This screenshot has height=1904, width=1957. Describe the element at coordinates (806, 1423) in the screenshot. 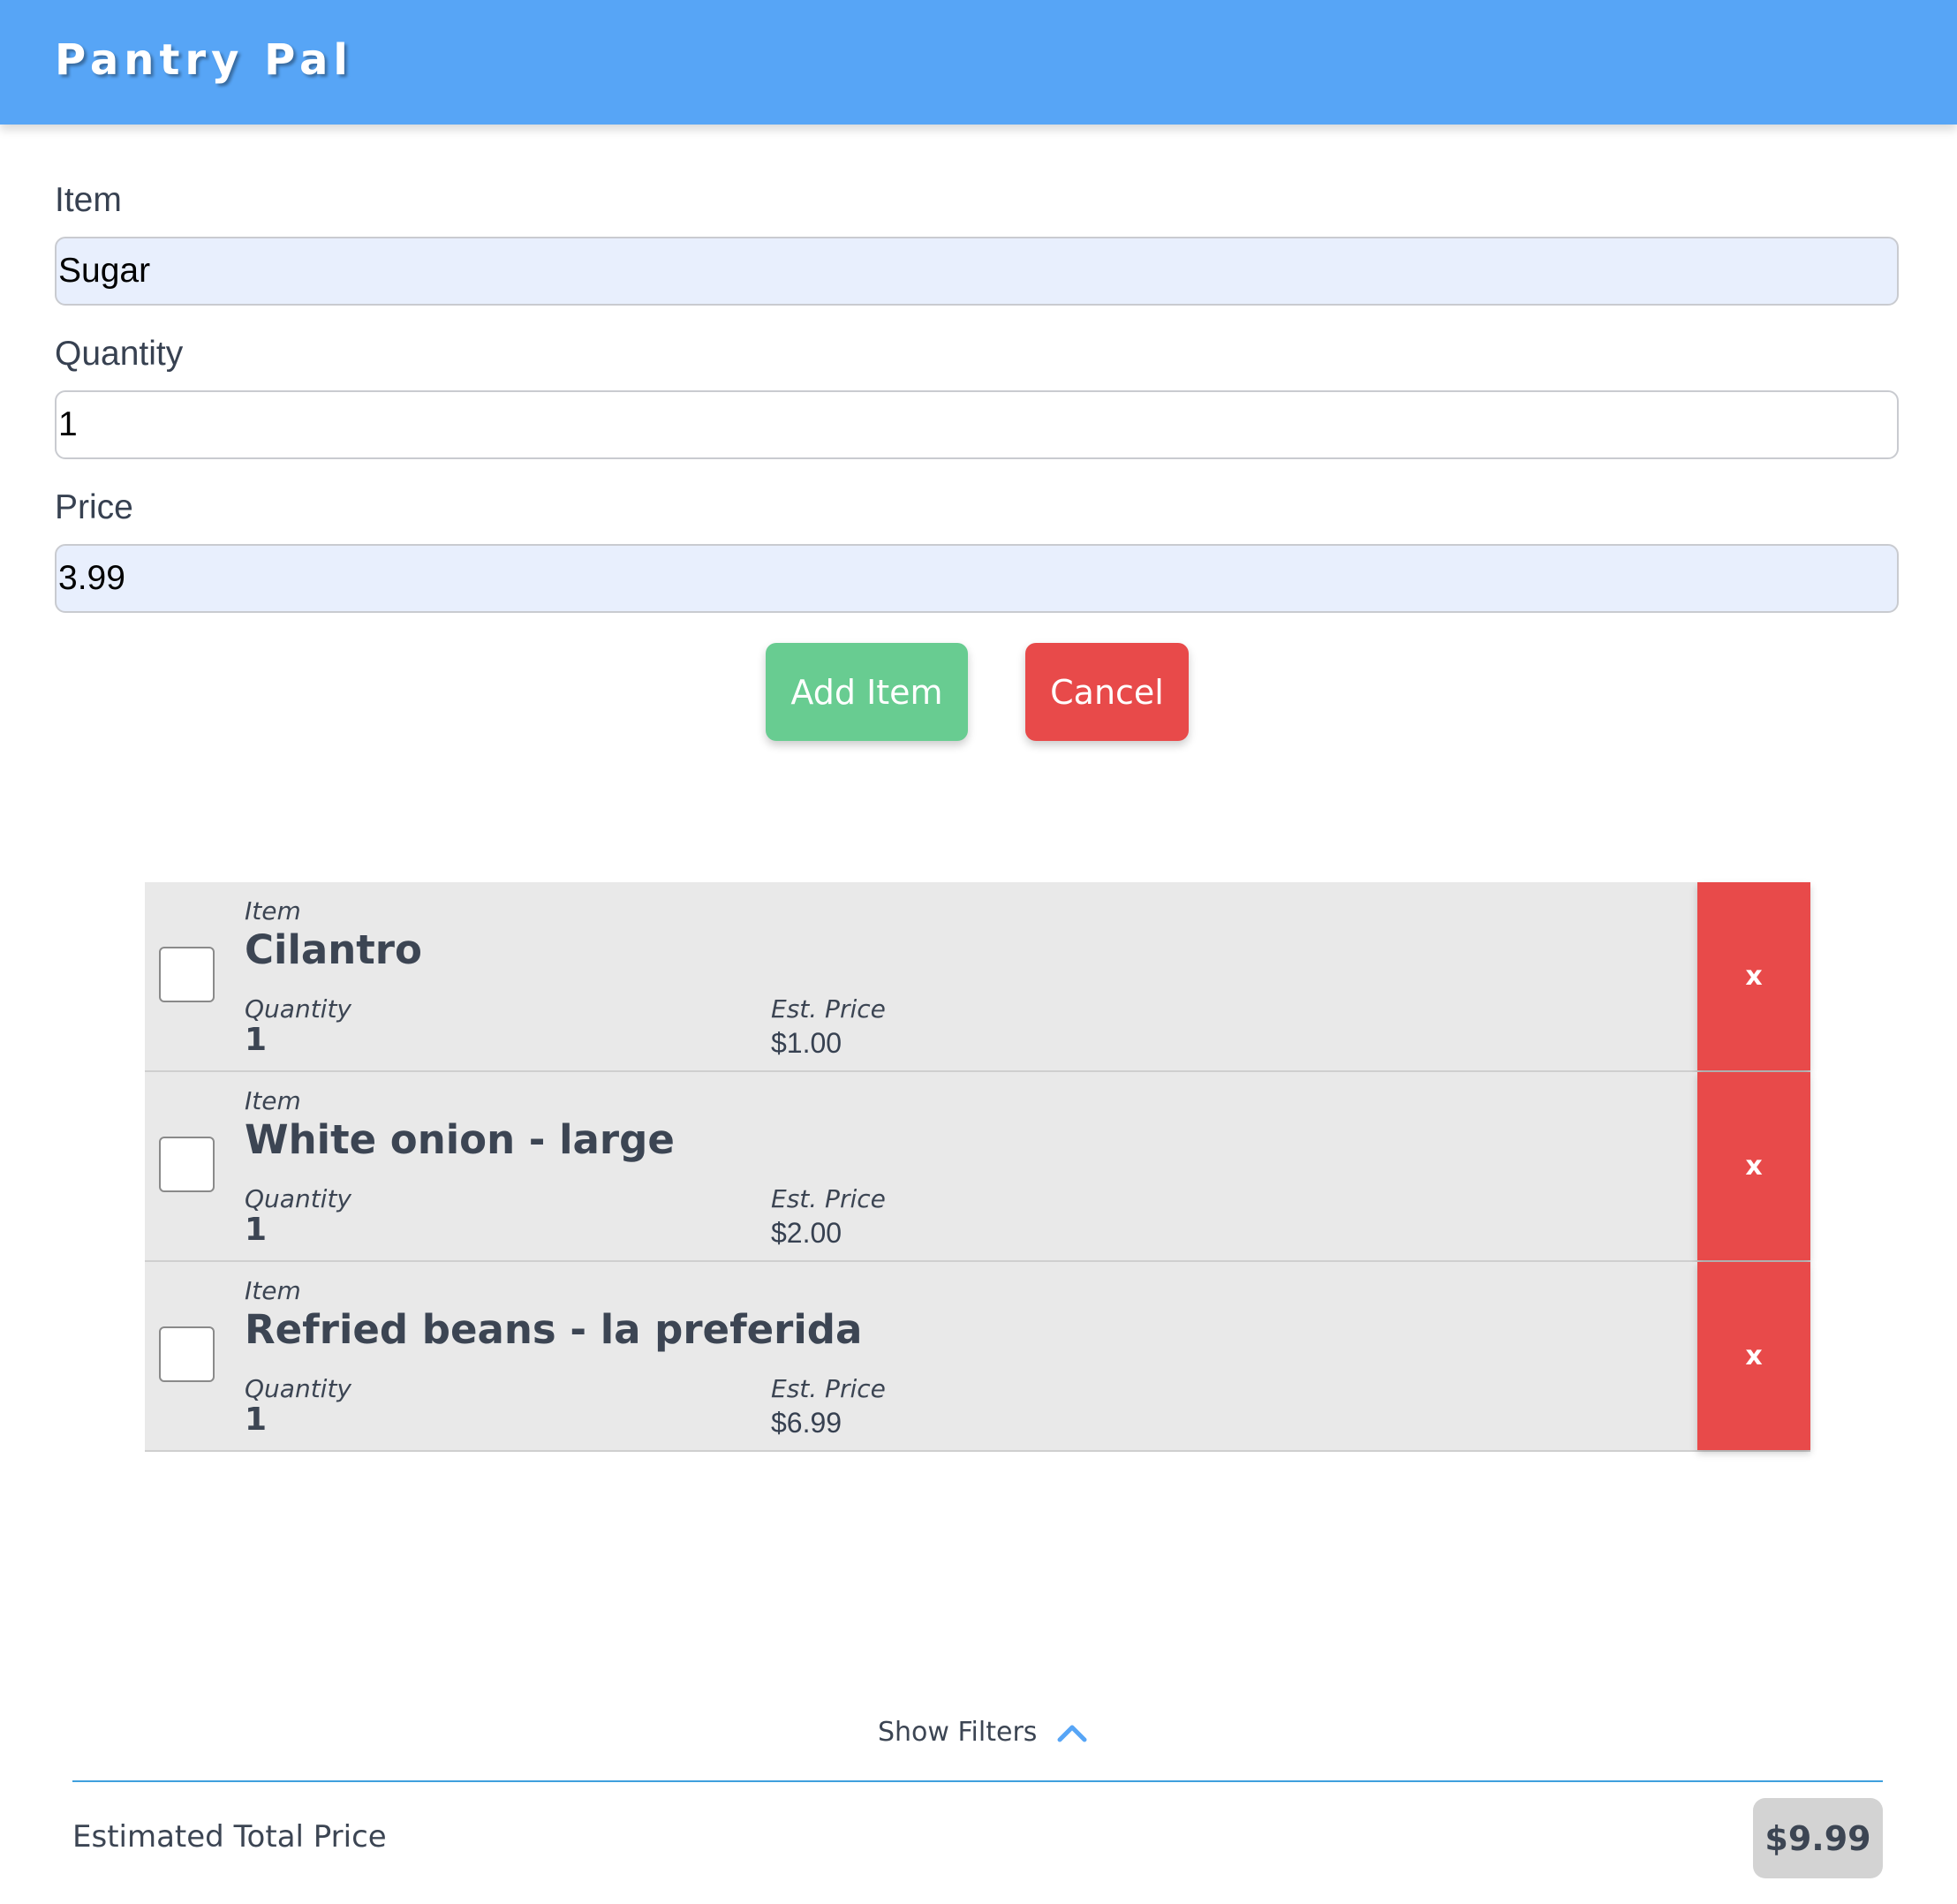

I see `item-price: $6.99` at that location.